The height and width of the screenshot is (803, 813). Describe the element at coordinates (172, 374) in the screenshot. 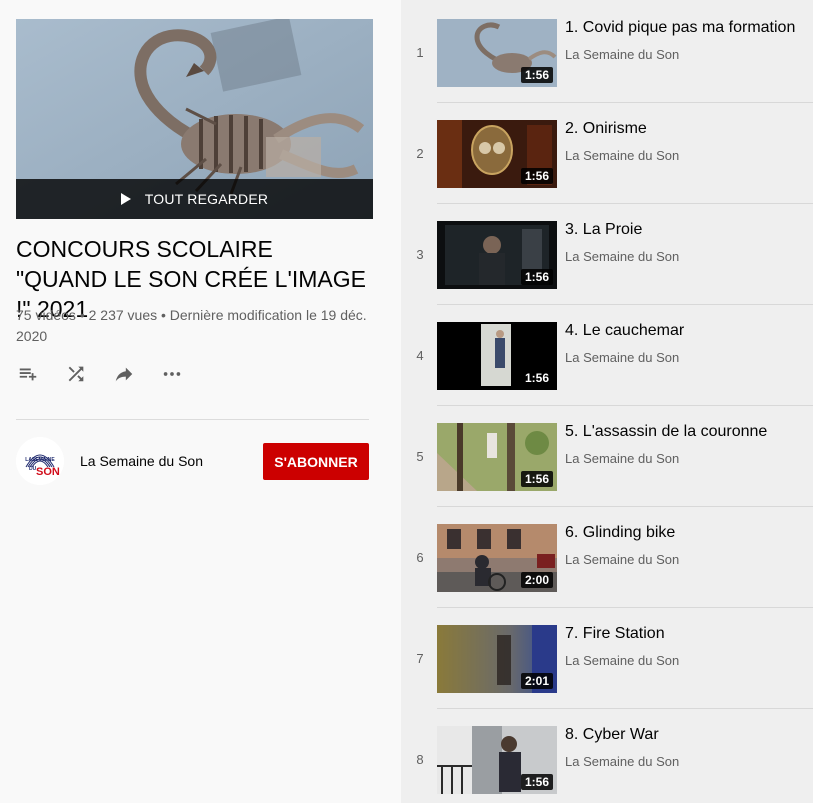

I see `more-horiz-icon` at that location.